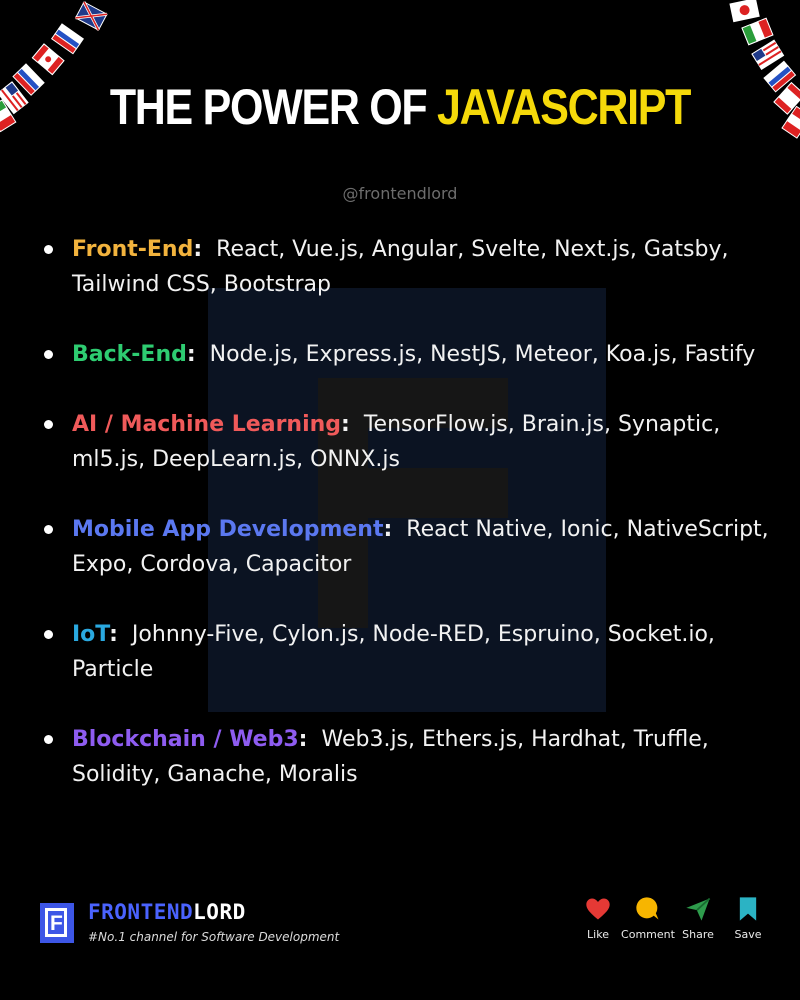 The width and height of the screenshot is (800, 1000). Describe the element at coordinates (647, 908) in the screenshot. I see `comment-icon` at that location.